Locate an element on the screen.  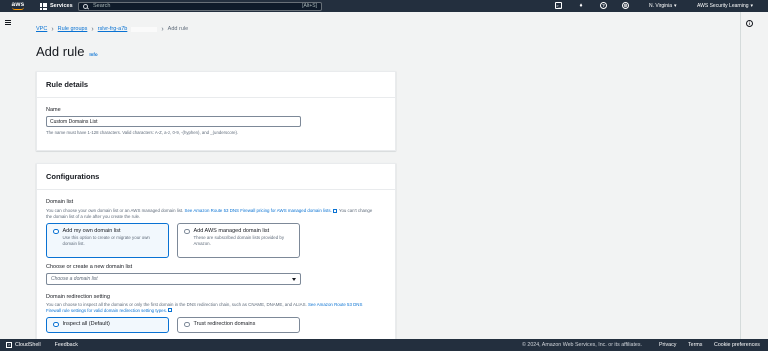
trust-redirection-tile: Trust redirection domains is located at coordinates (238, 325).